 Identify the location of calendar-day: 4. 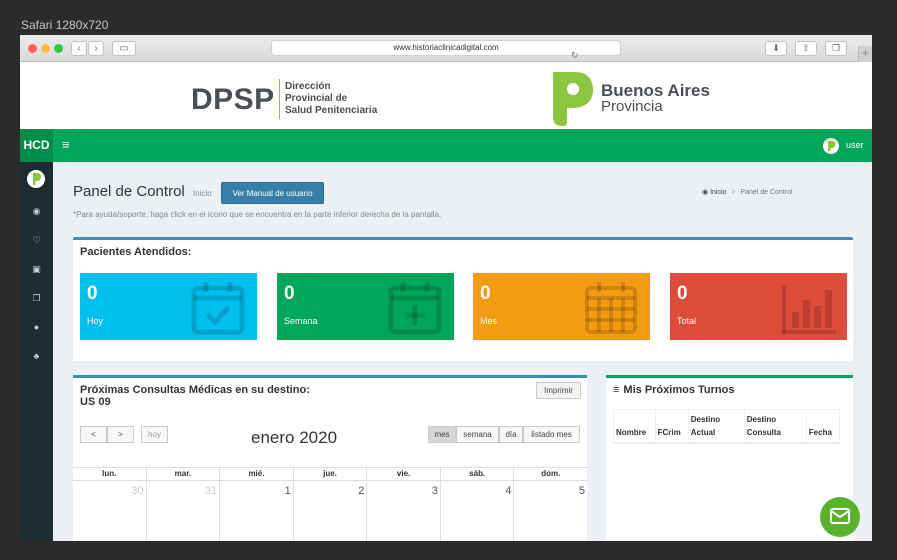
(476, 511).